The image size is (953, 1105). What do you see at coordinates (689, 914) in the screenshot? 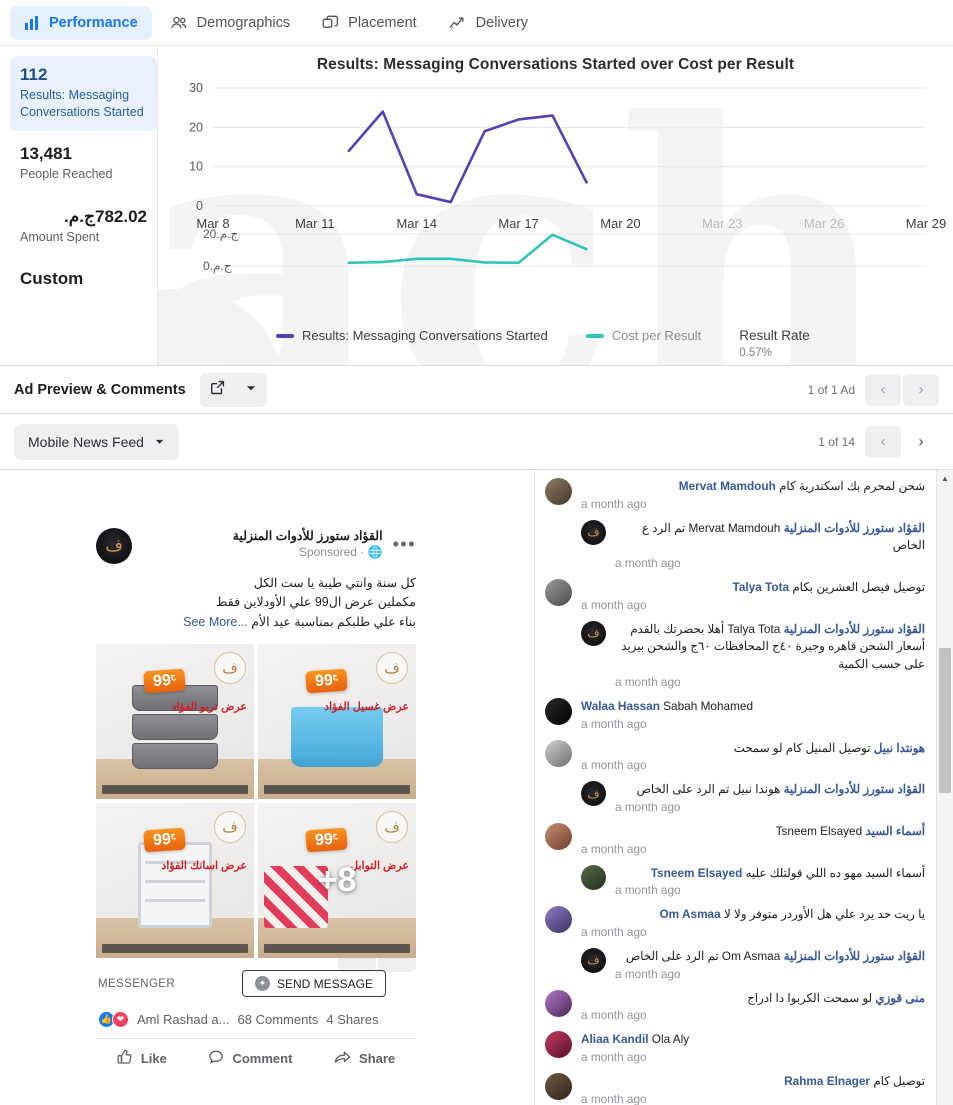
I see `comment-author: Om Asmaa` at bounding box center [689, 914].